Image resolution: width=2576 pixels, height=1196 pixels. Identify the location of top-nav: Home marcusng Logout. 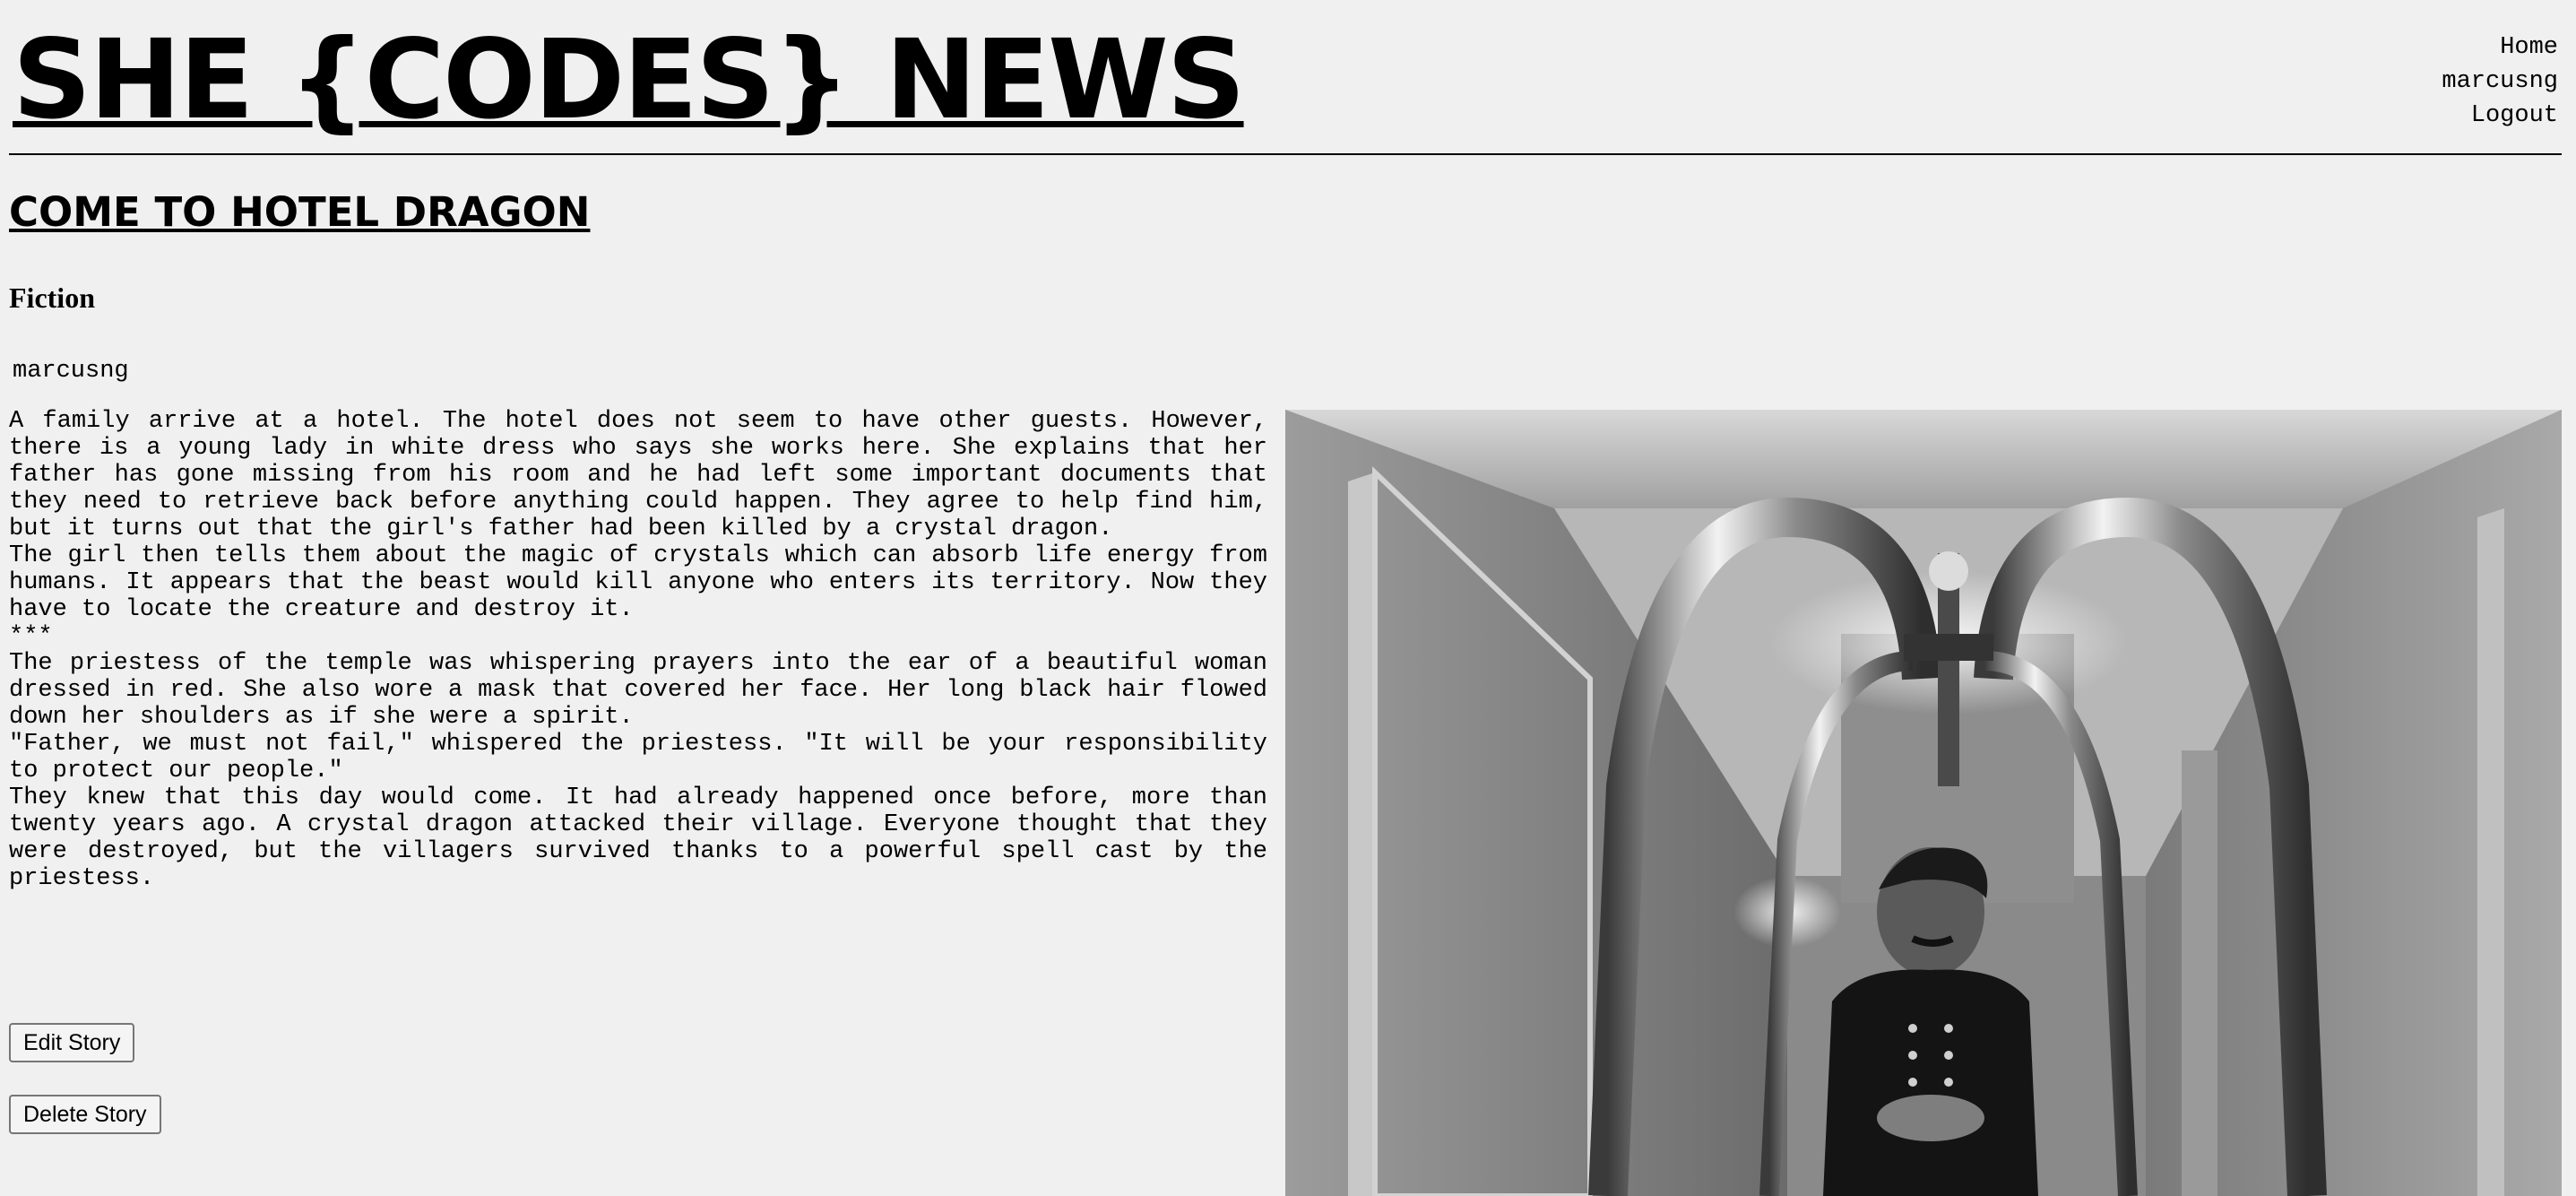
(2500, 82).